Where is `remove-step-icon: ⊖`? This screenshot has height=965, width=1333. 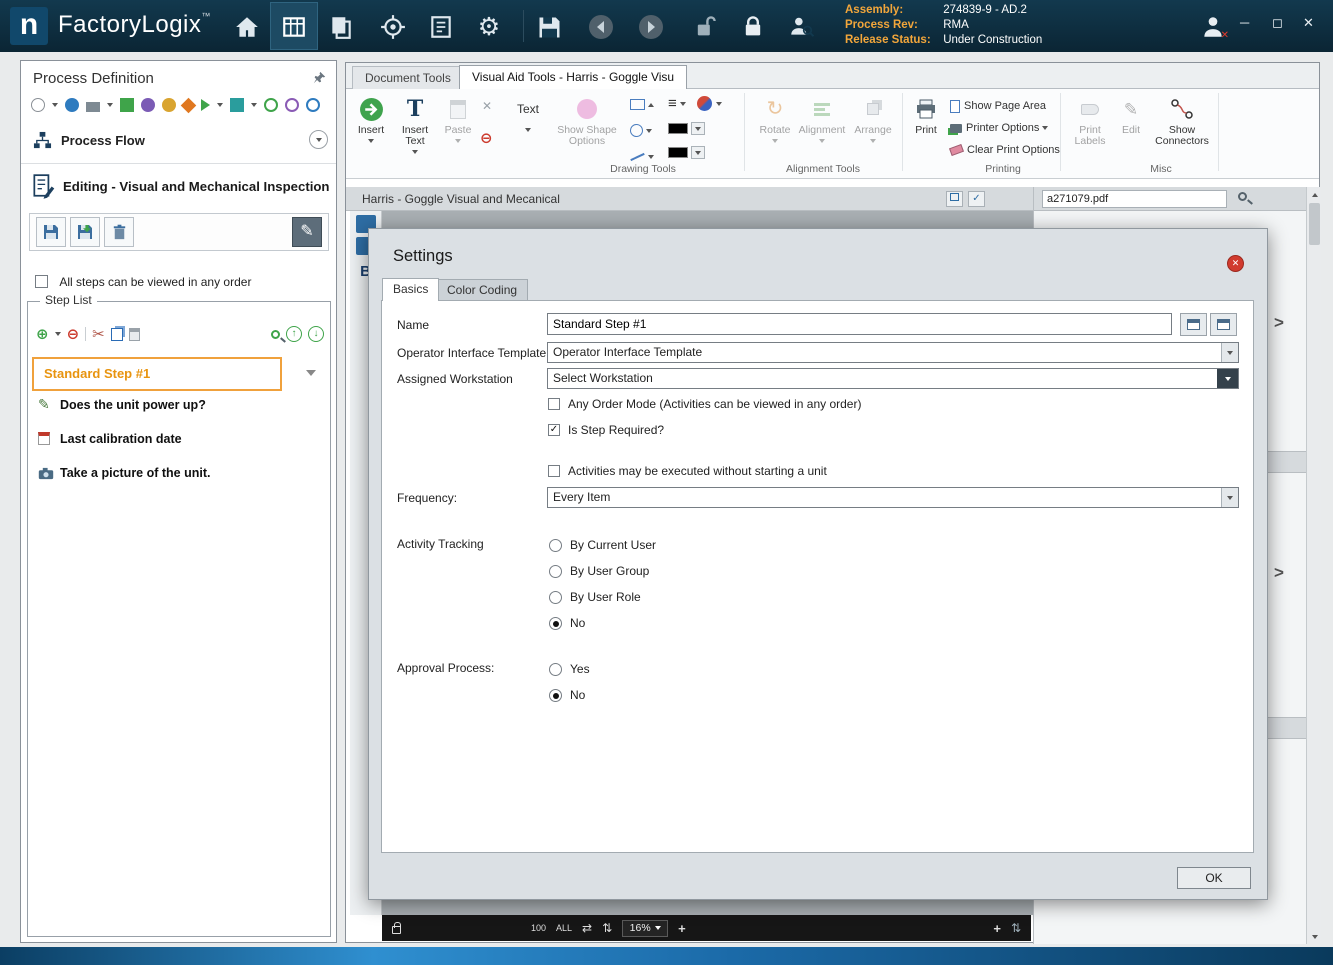 remove-step-icon: ⊖ is located at coordinates (73, 334).